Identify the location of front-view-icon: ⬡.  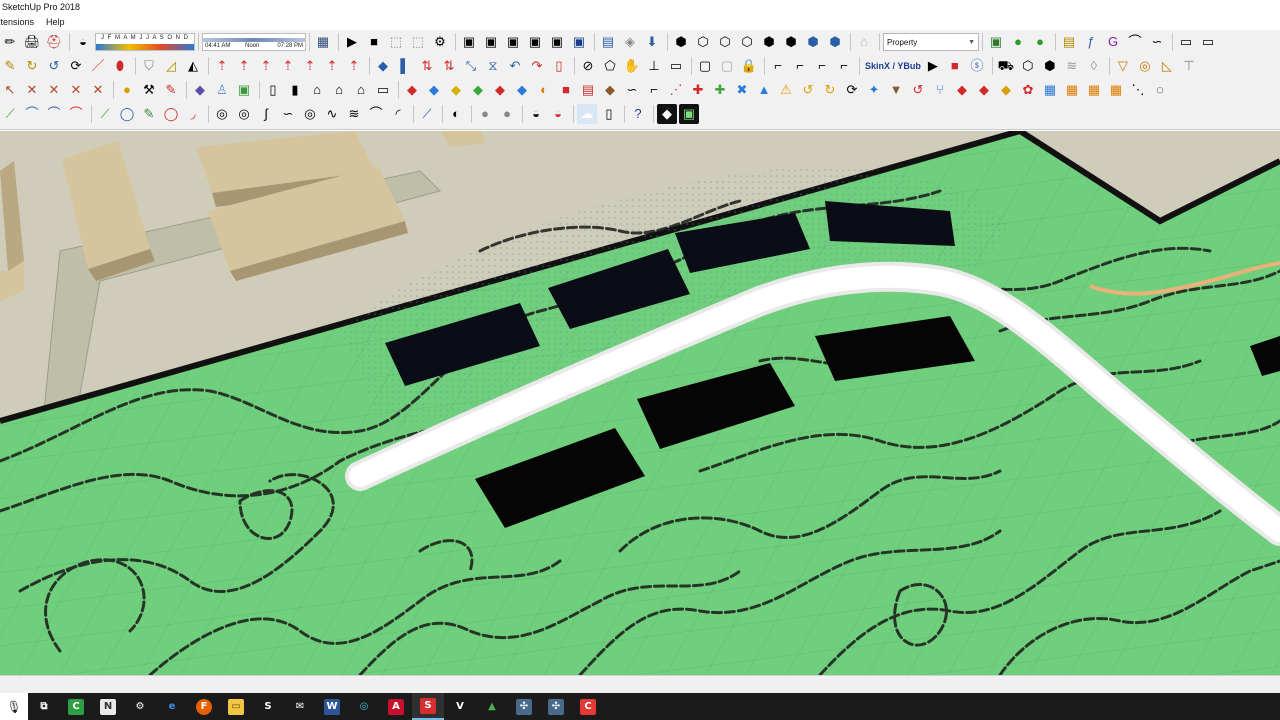
(725, 42).